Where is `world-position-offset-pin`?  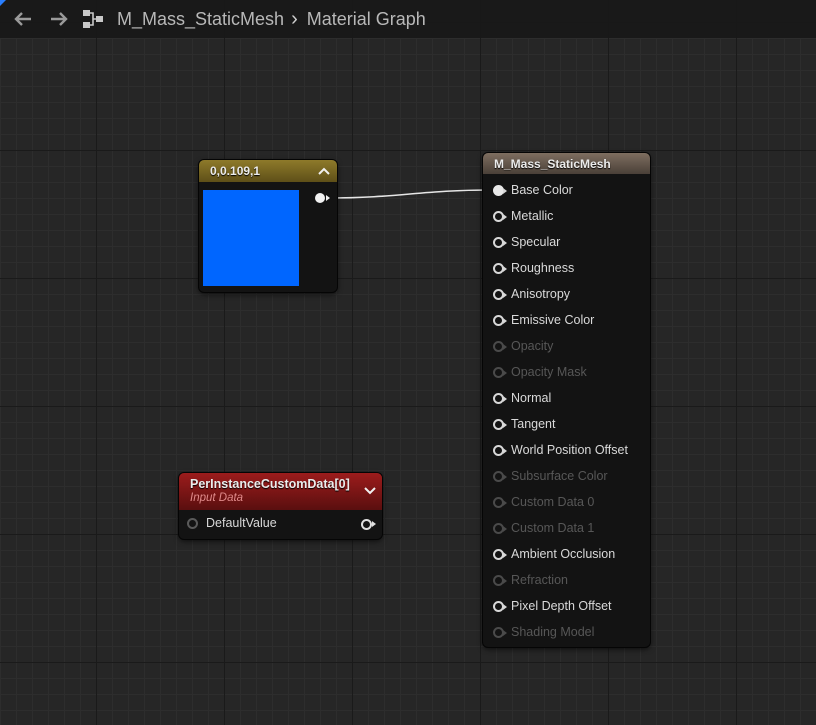
world-position-offset-pin is located at coordinates (500, 450).